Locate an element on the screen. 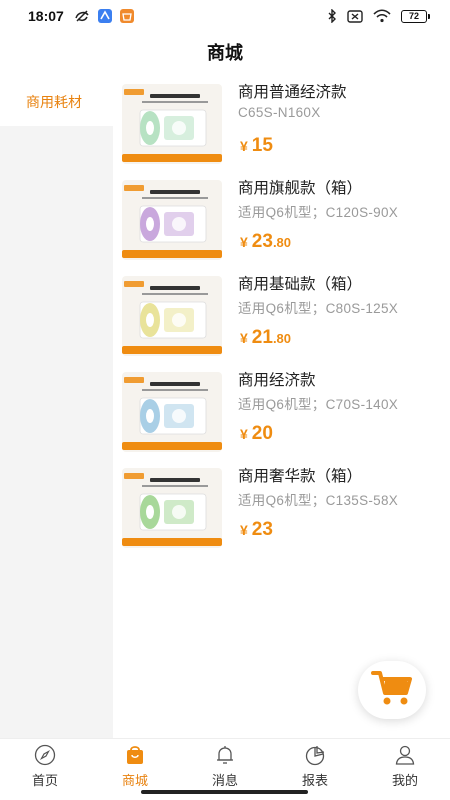  product-item: 商用基础款（箱） 适用Q6机型；C80S-125X ¥21.80 is located at coordinates (281, 320).